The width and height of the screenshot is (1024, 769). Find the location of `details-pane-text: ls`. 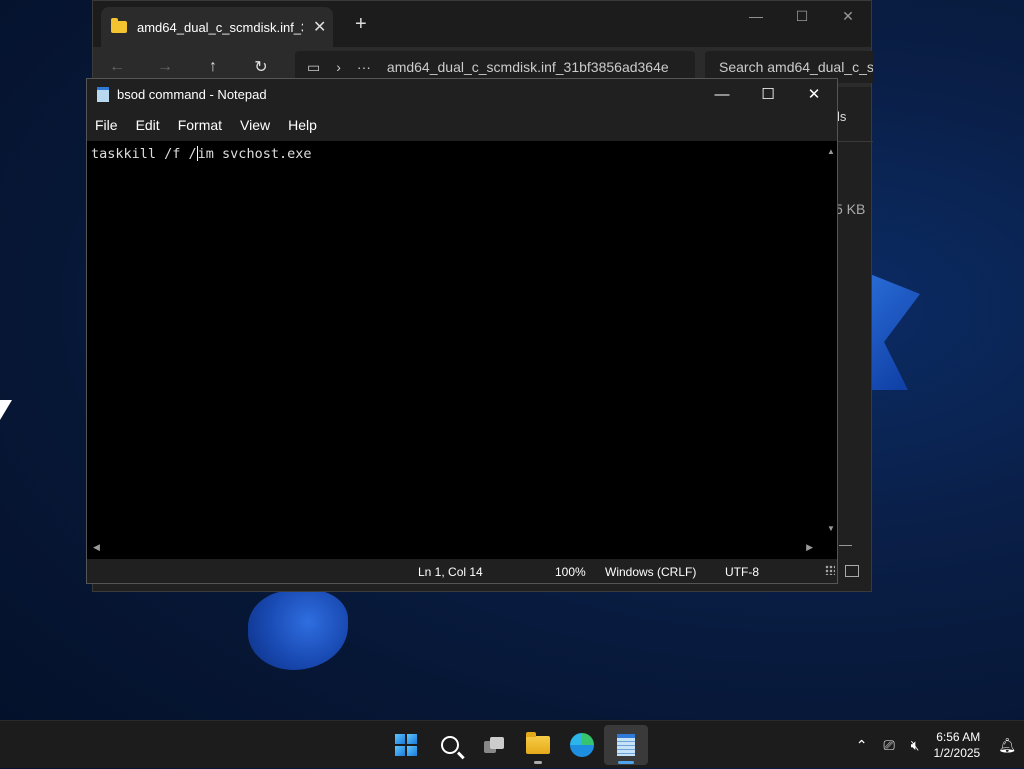

details-pane-text: ls is located at coordinates (842, 116).